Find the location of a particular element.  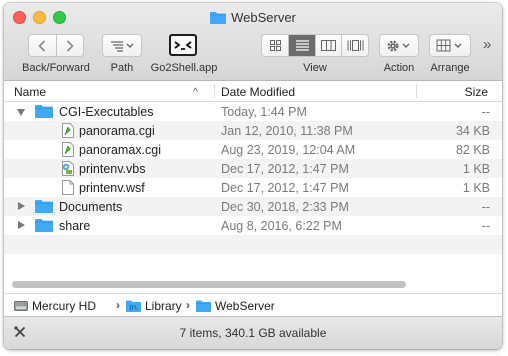

toolbar-overflow-button: » is located at coordinates (487, 44).